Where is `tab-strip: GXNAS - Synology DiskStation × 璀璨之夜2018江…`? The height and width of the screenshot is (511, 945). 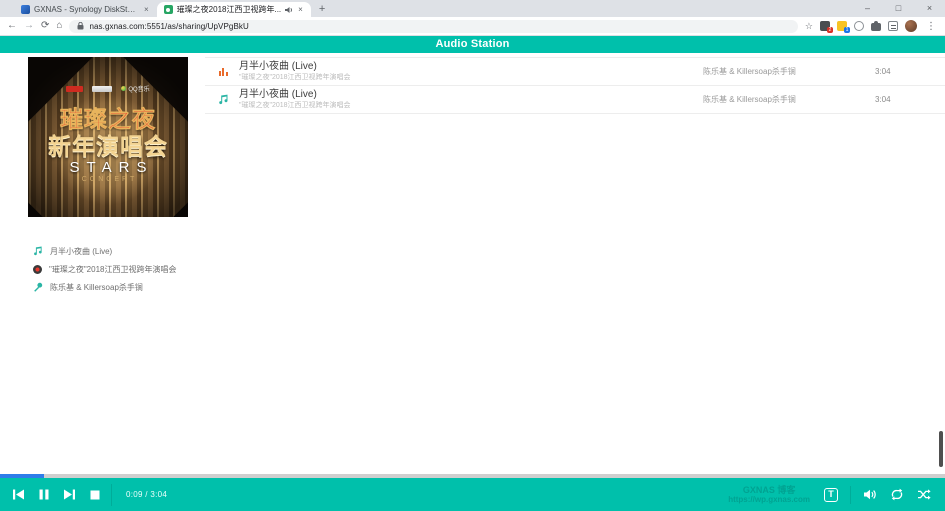 tab-strip: GXNAS - Synology DiskStation × 璀璨之夜2018江… is located at coordinates (472, 8).